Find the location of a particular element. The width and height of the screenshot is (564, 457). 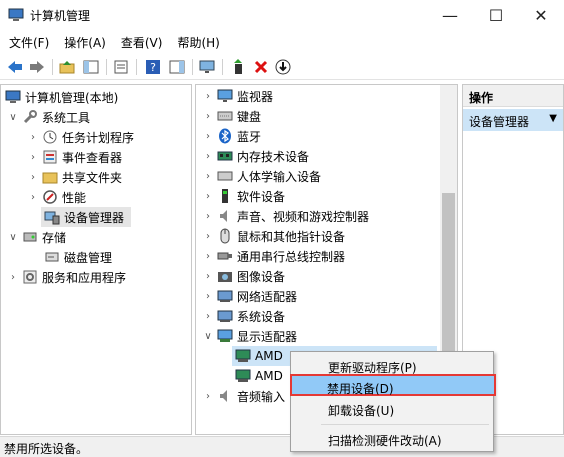

back-icon is located at coordinates (15, 67).